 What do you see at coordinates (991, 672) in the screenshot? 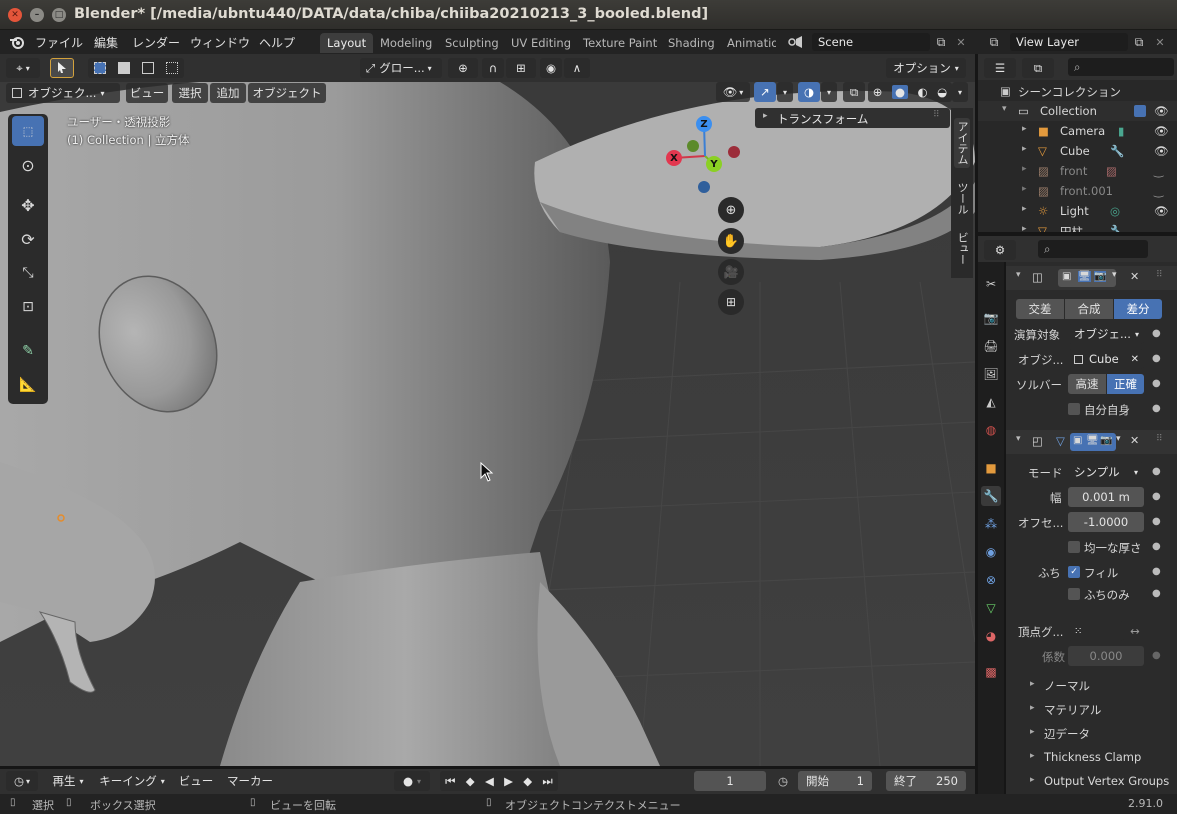
I see `texture-tab-icon: ▩` at bounding box center [991, 672].